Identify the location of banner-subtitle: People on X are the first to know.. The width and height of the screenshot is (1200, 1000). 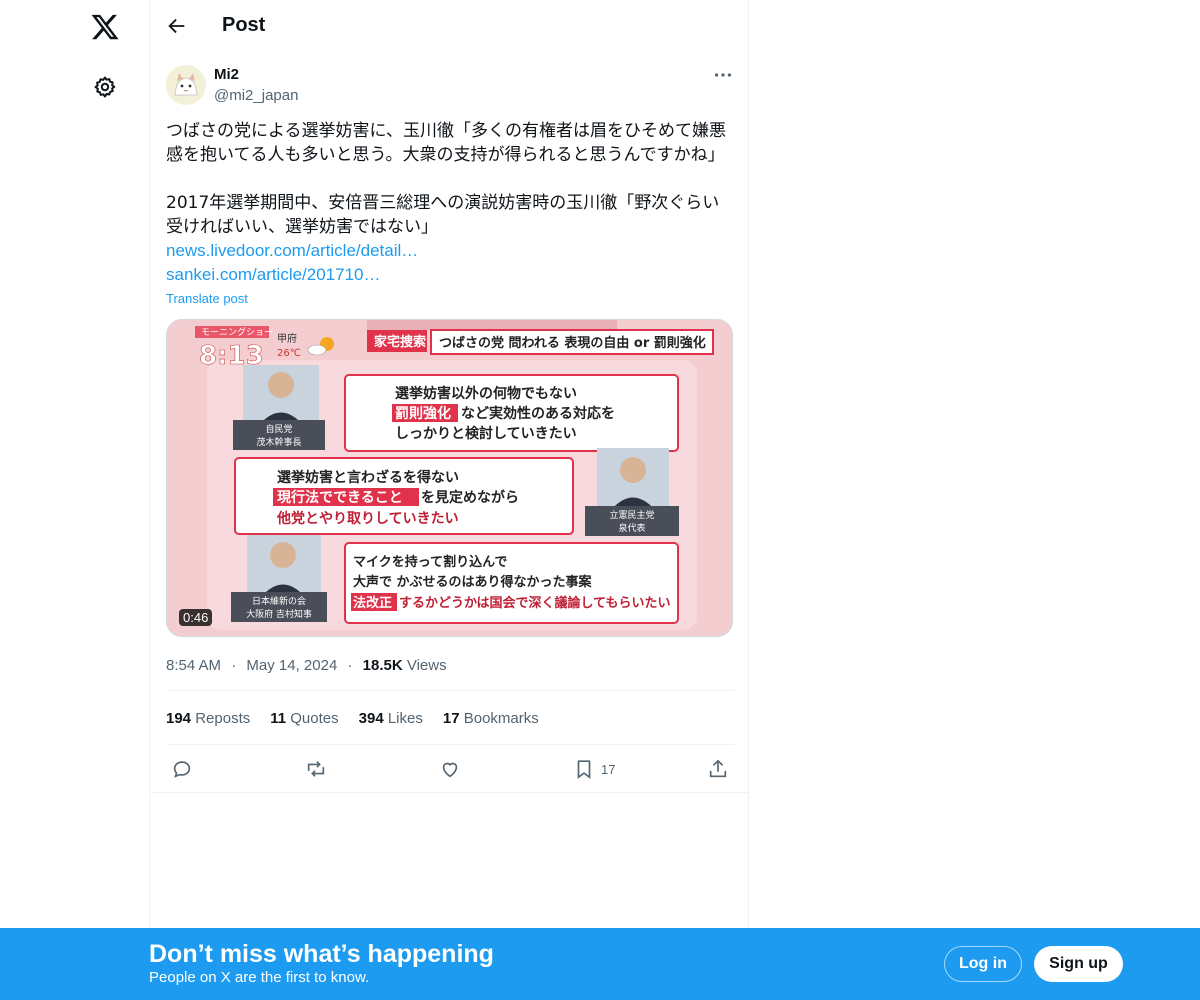
(259, 977).